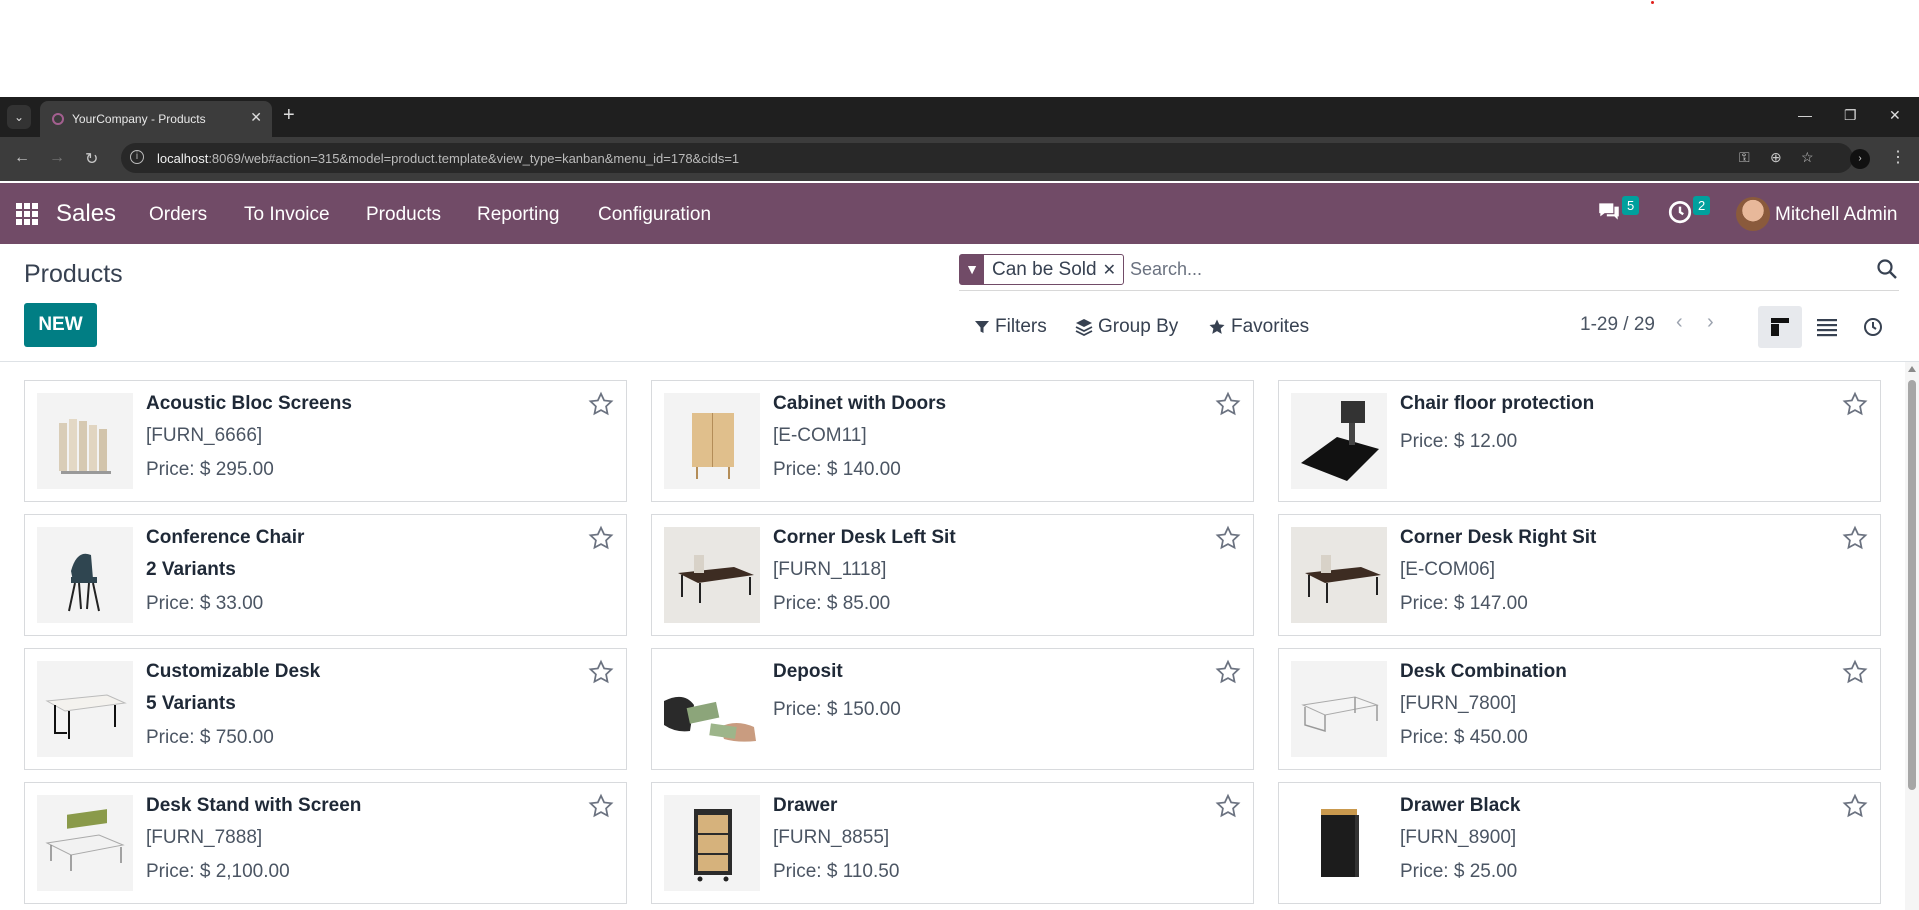 Image resolution: width=1919 pixels, height=910 pixels. What do you see at coordinates (249, 403) in the screenshot?
I see `product-name: Acoustic Bloc Screens` at bounding box center [249, 403].